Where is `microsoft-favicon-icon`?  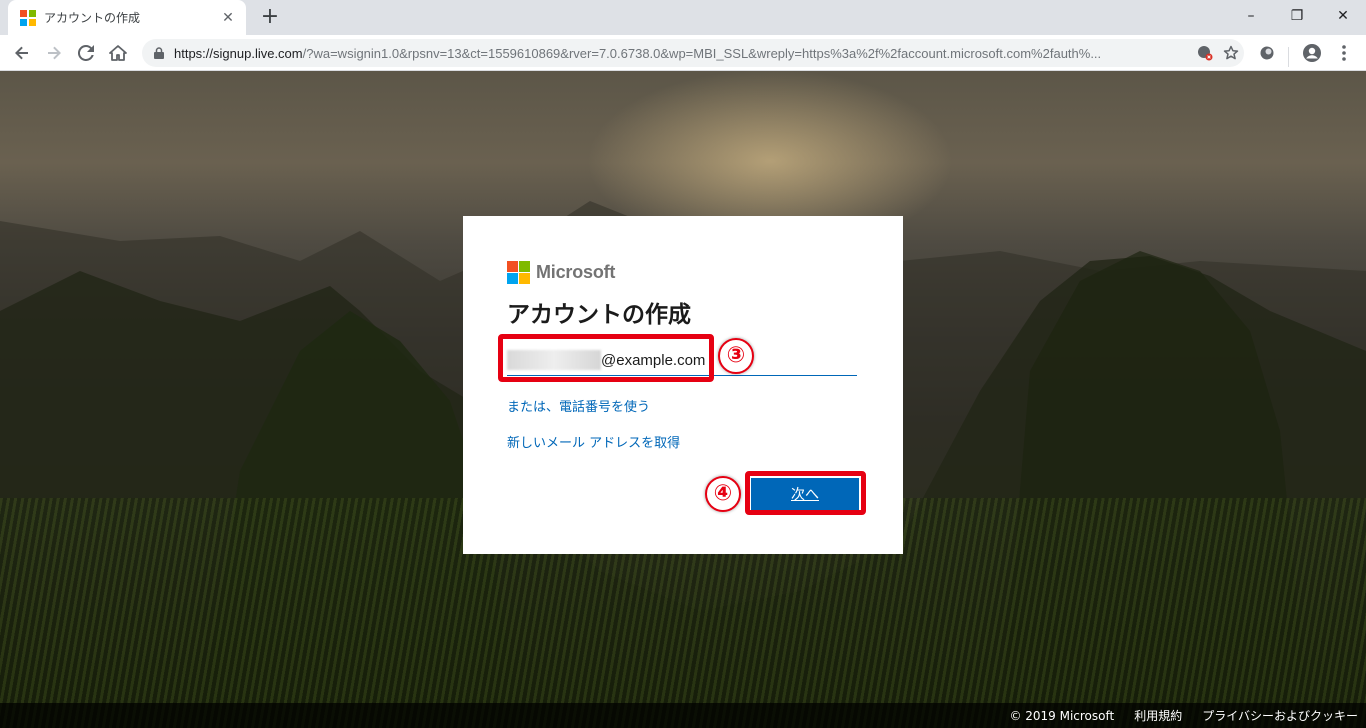
microsoft-favicon-icon is located at coordinates (28, 17).